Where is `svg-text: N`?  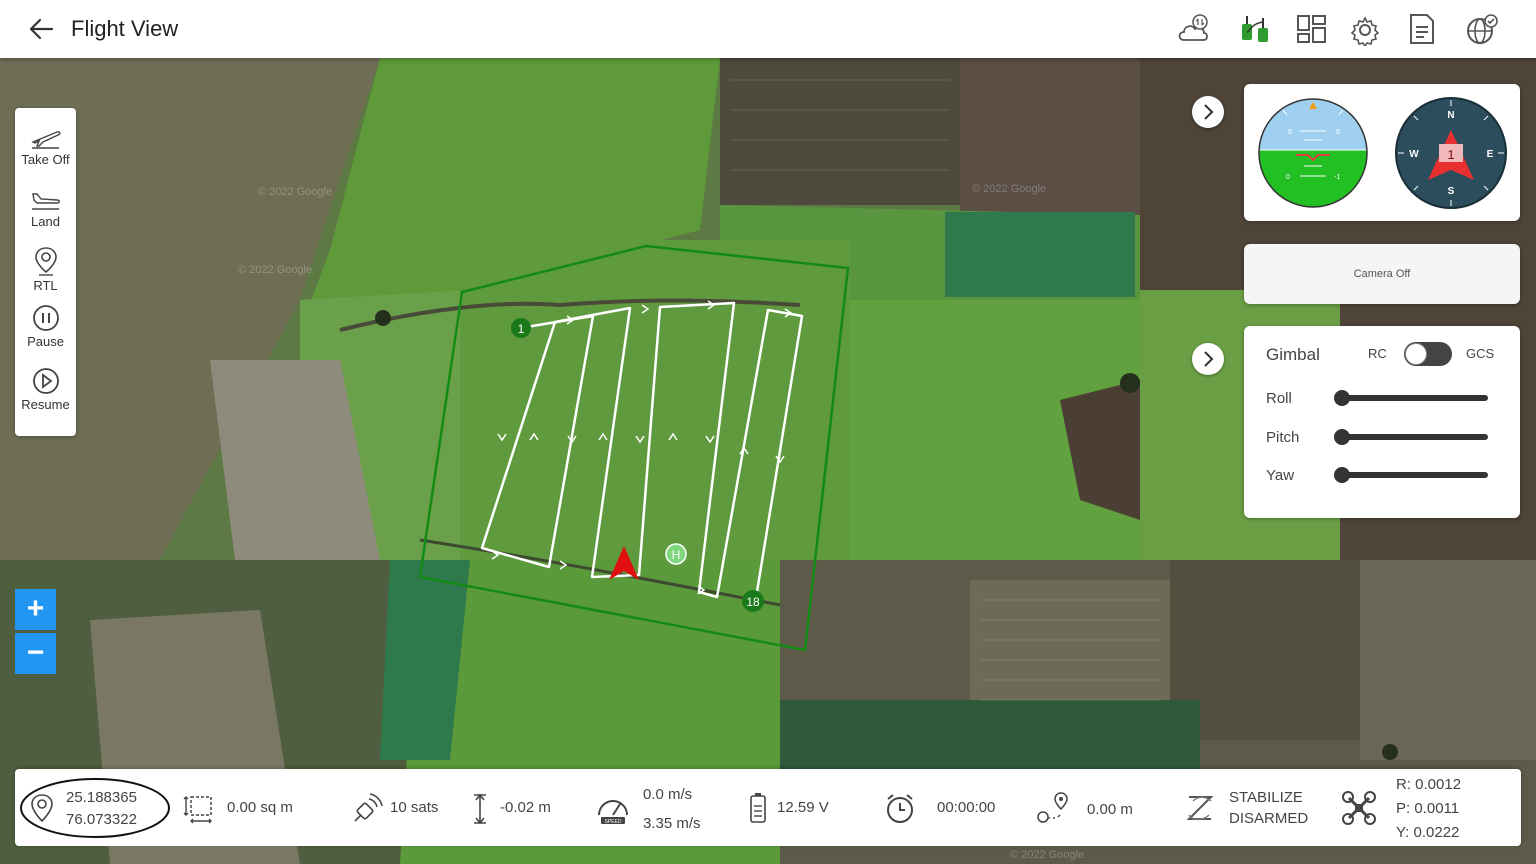 svg-text: N is located at coordinates (1450, 115).